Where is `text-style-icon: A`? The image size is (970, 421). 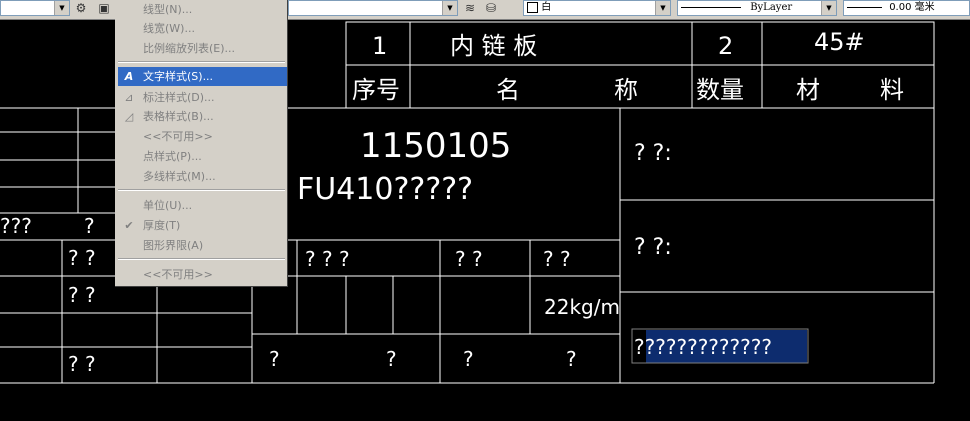
text-style-icon: A is located at coordinates (129, 76).